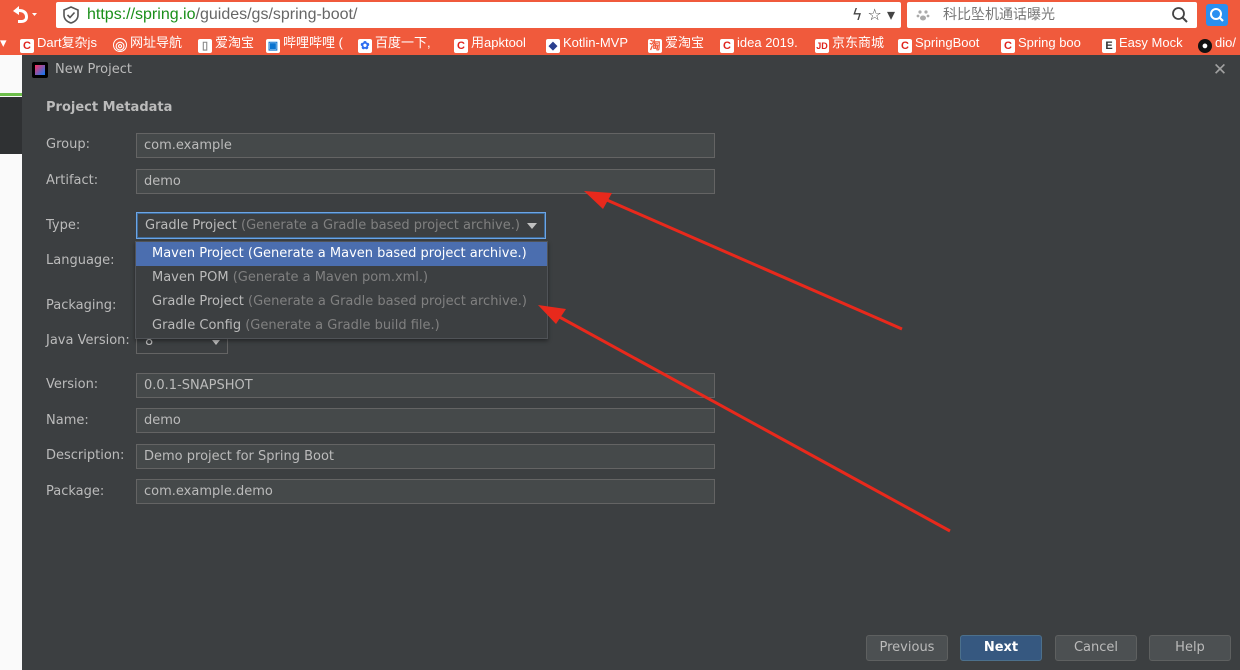 The width and height of the screenshot is (1240, 670). I want to click on cancel-button: Cancel, so click(1096, 648).